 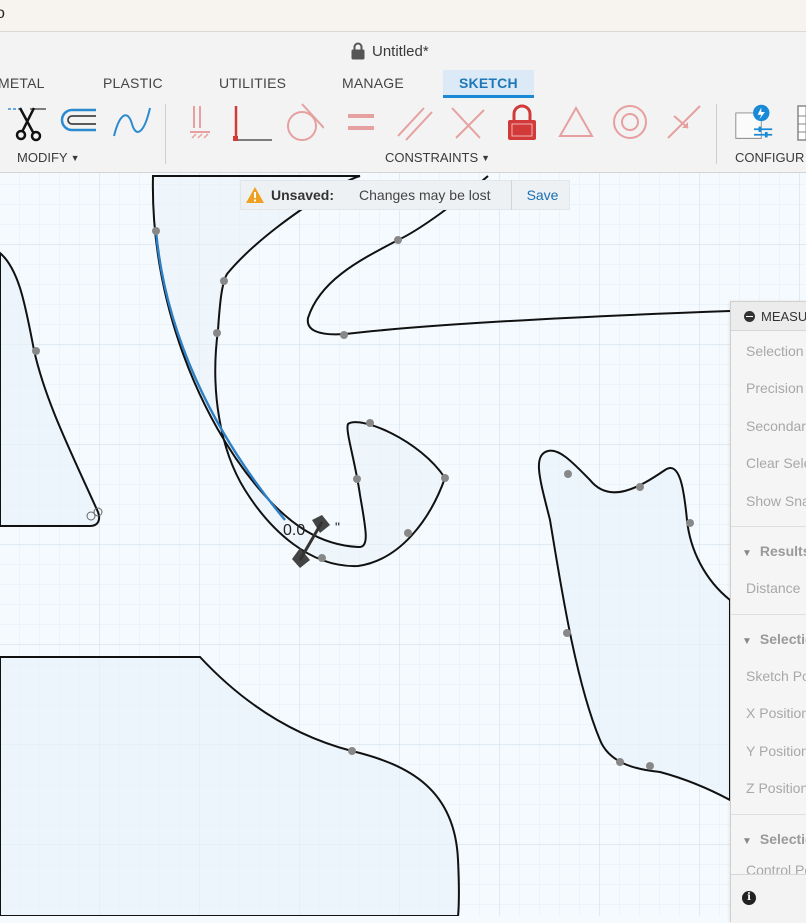 I want to click on offset-icon, so click(x=78, y=122).